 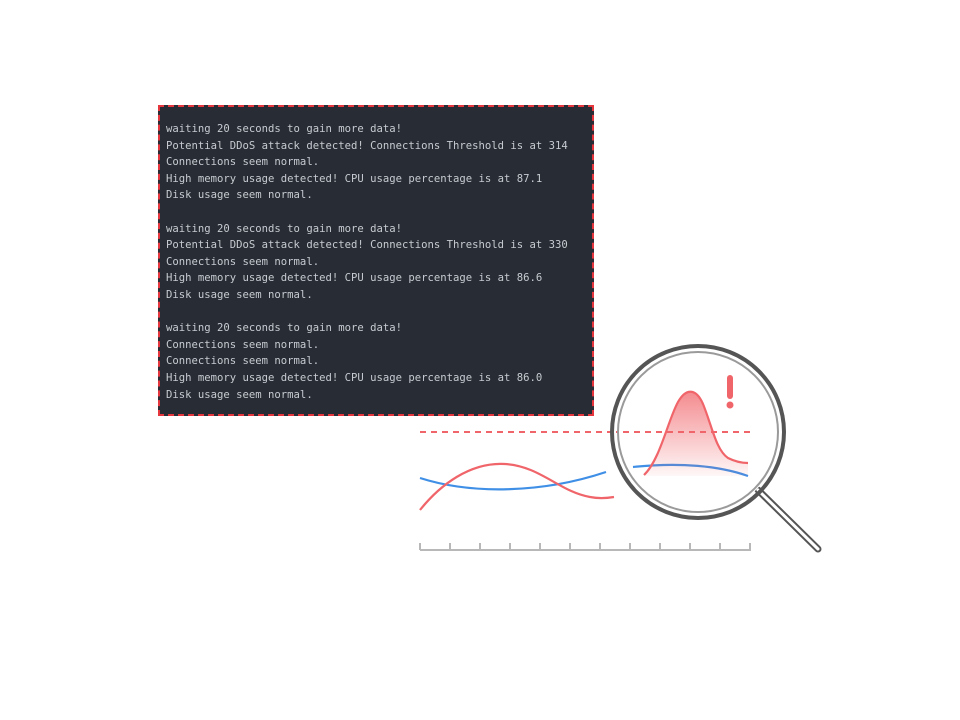 I want to click on anomaly-peak-fill, so click(x=696, y=433).